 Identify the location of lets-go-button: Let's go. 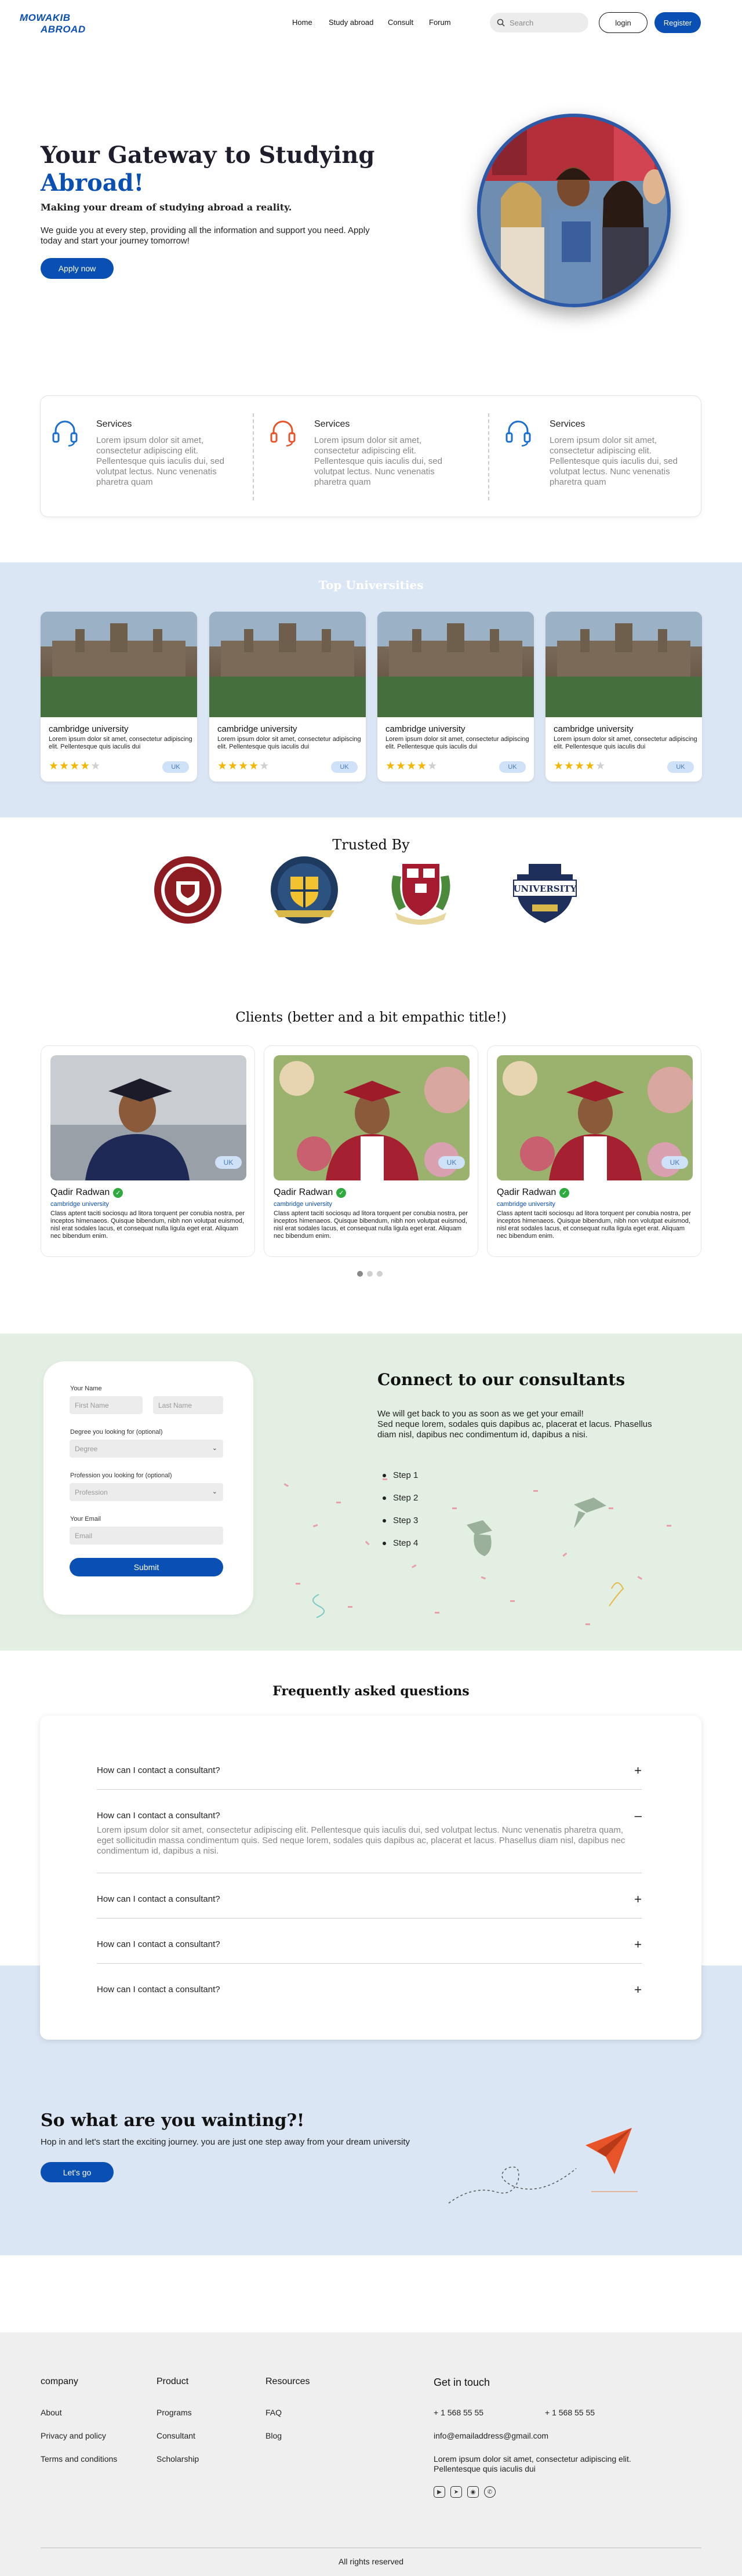
(78, 2172).